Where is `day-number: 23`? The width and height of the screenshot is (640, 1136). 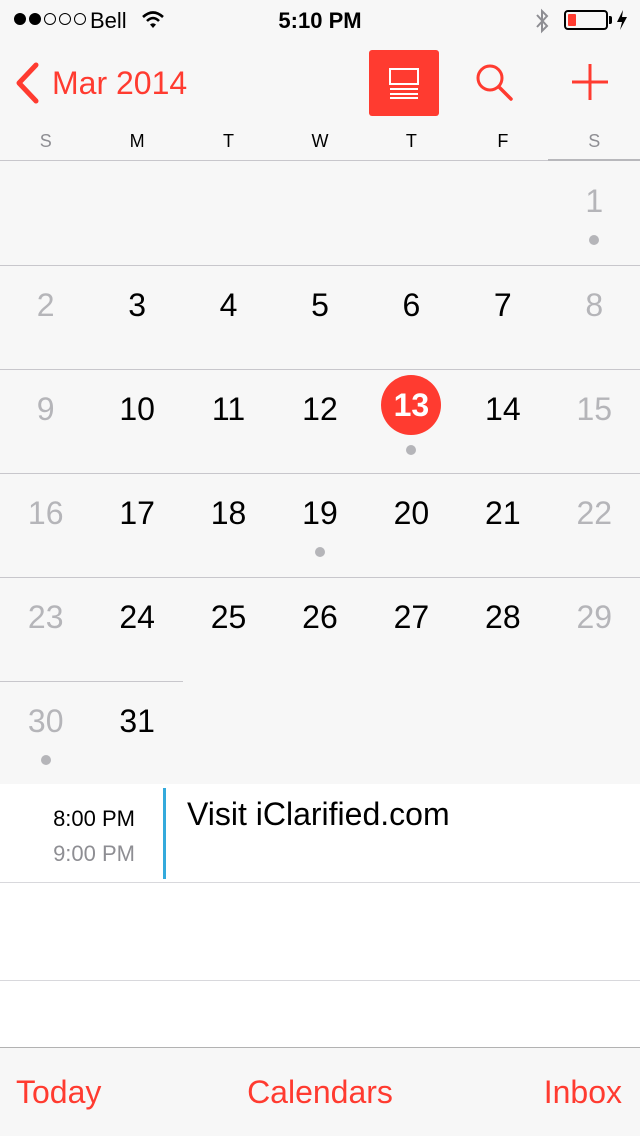
day-number: 23 is located at coordinates (45, 617).